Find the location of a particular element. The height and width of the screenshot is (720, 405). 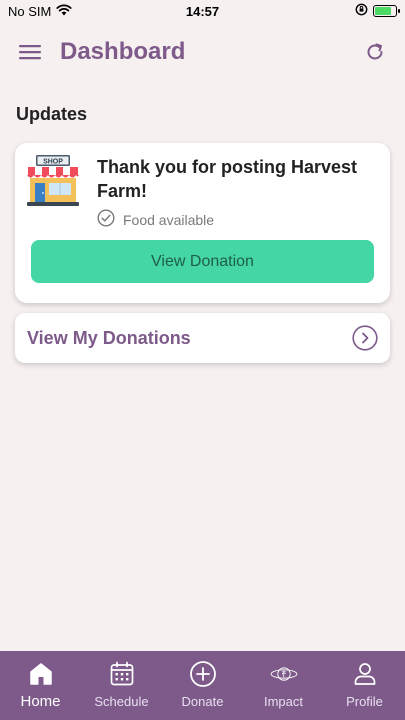

view-my-donations-label: View My Donations is located at coordinates (109, 337).